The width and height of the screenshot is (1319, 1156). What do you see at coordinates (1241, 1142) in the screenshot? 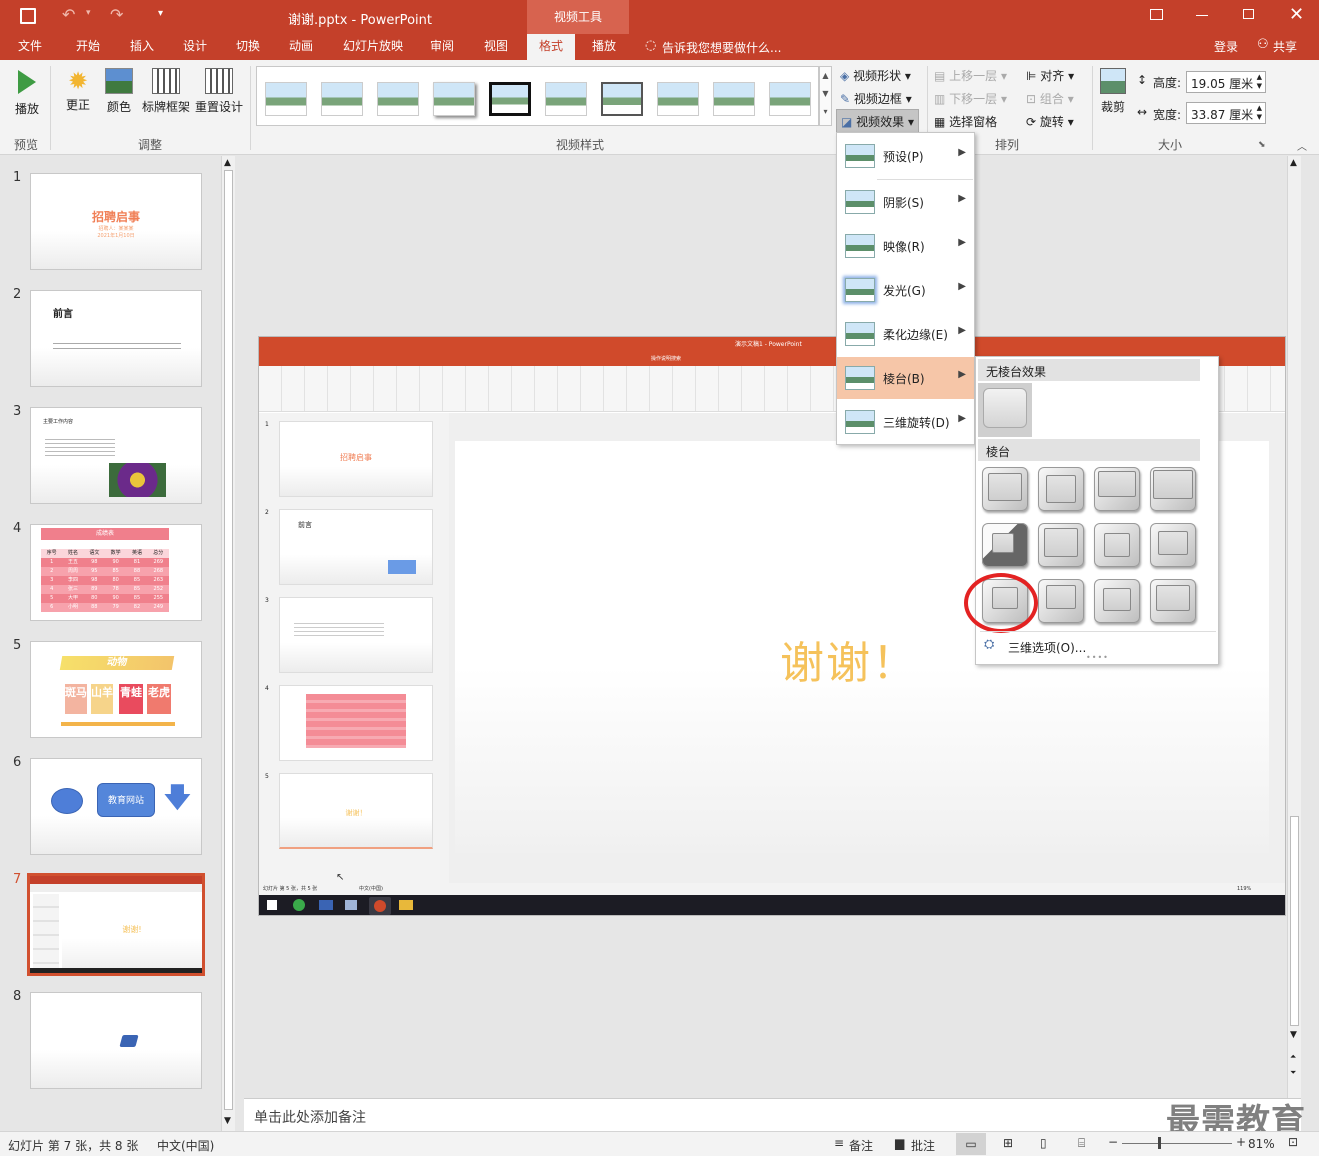
I see `zoom-in-icon: +` at bounding box center [1241, 1142].